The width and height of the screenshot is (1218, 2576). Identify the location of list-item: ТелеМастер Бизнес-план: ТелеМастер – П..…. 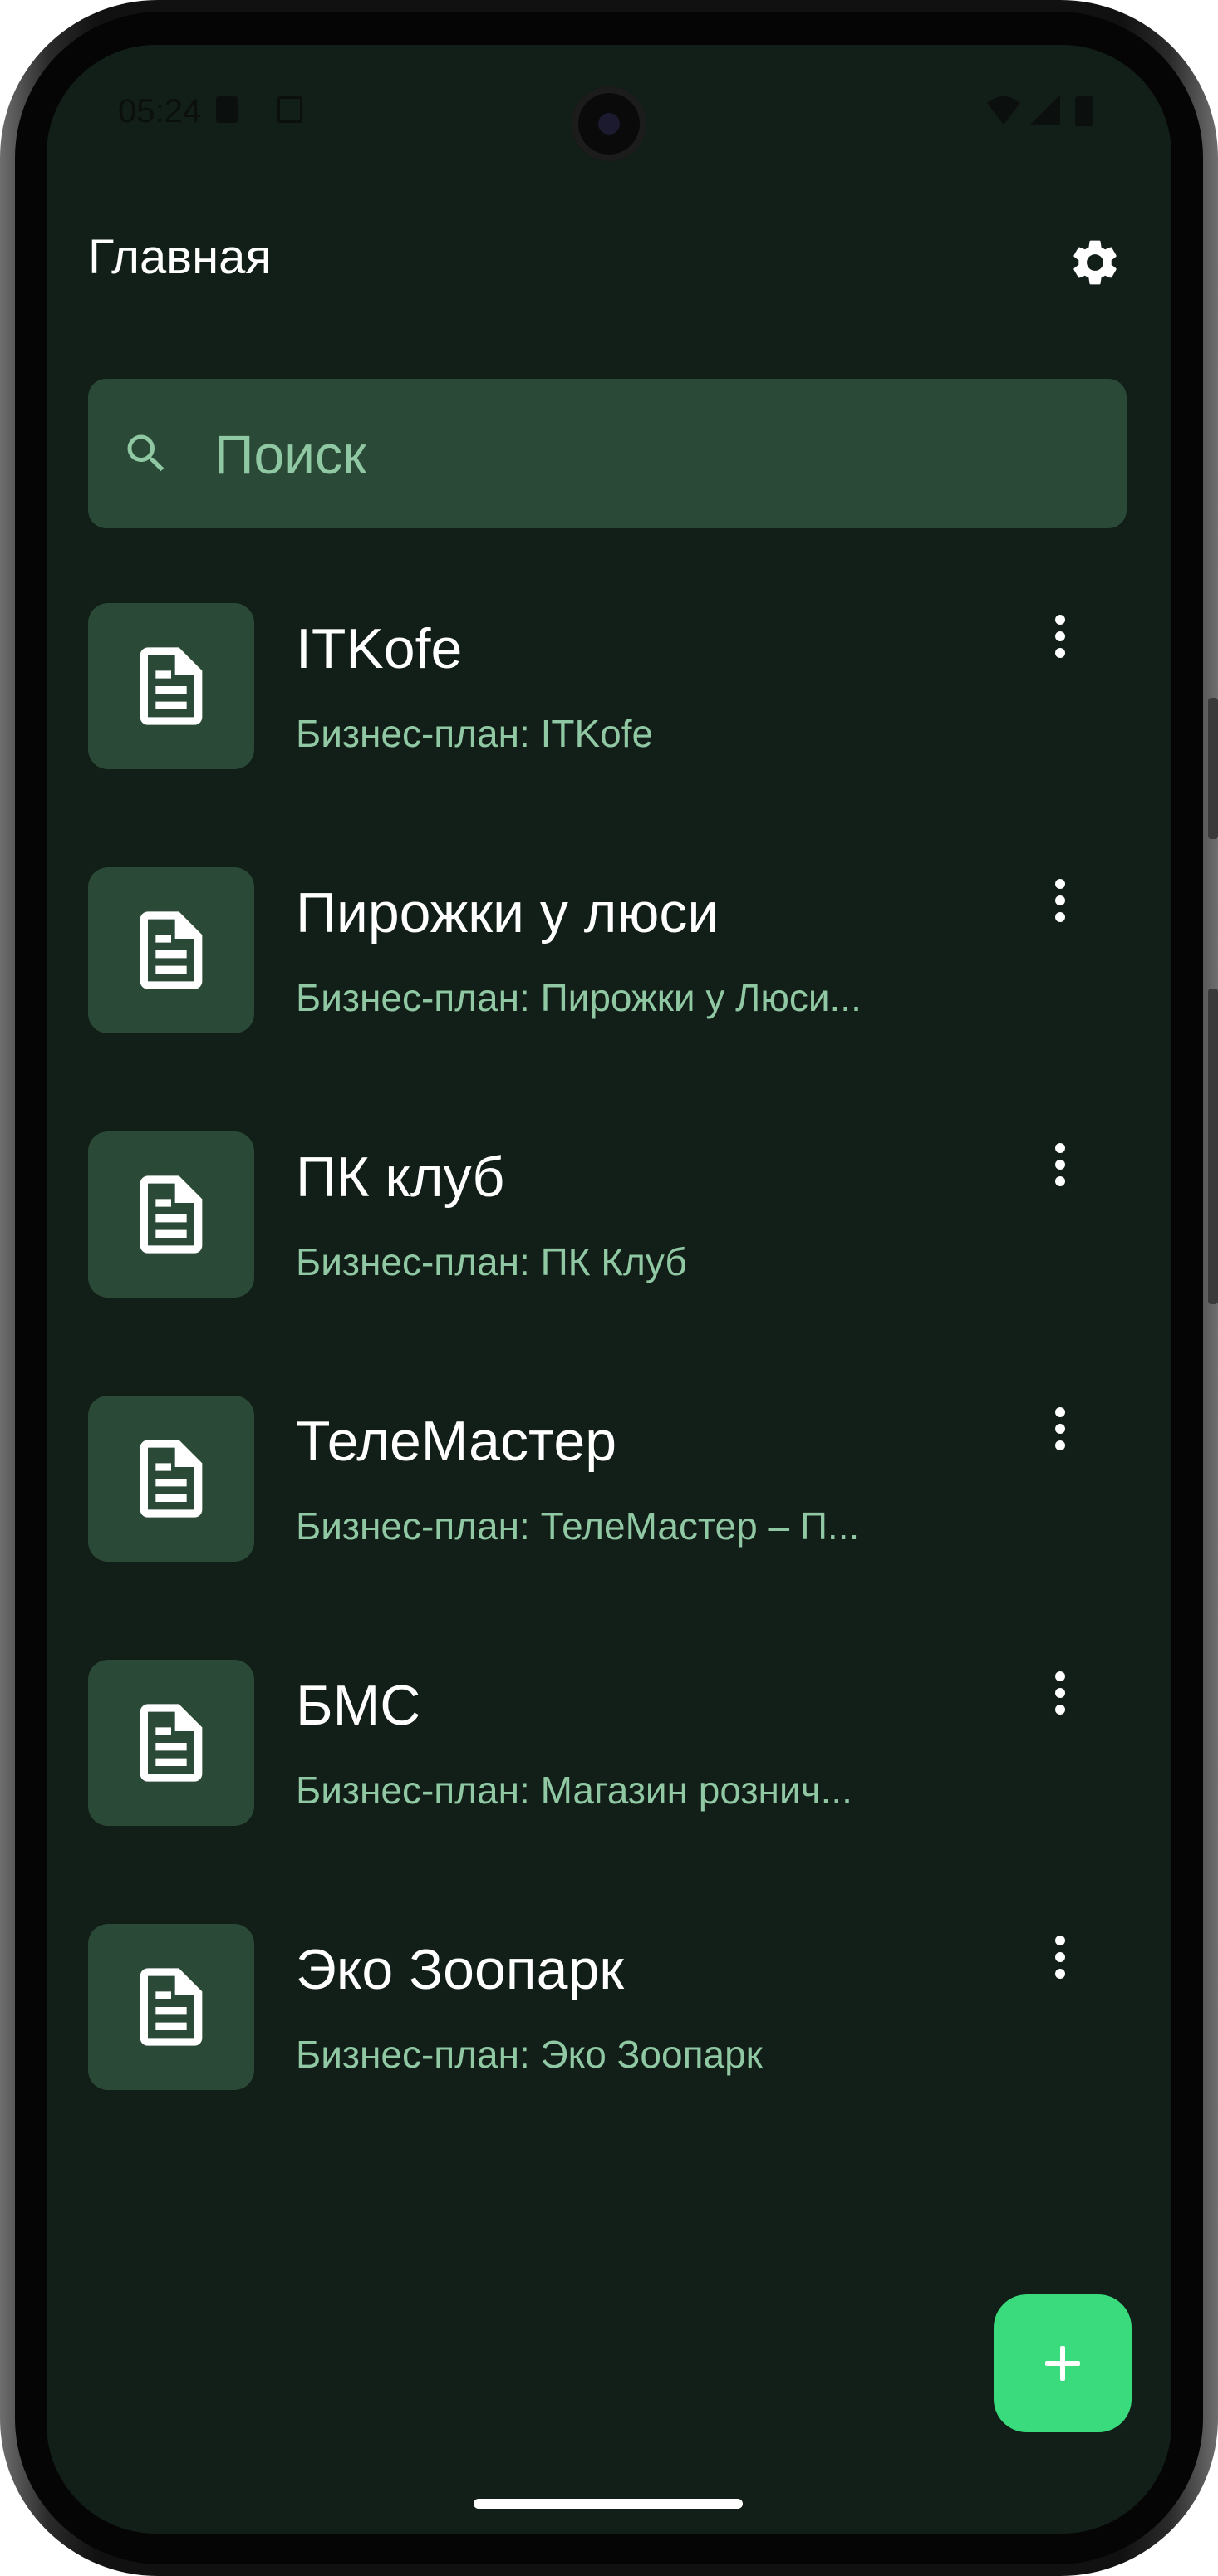
(607, 1479).